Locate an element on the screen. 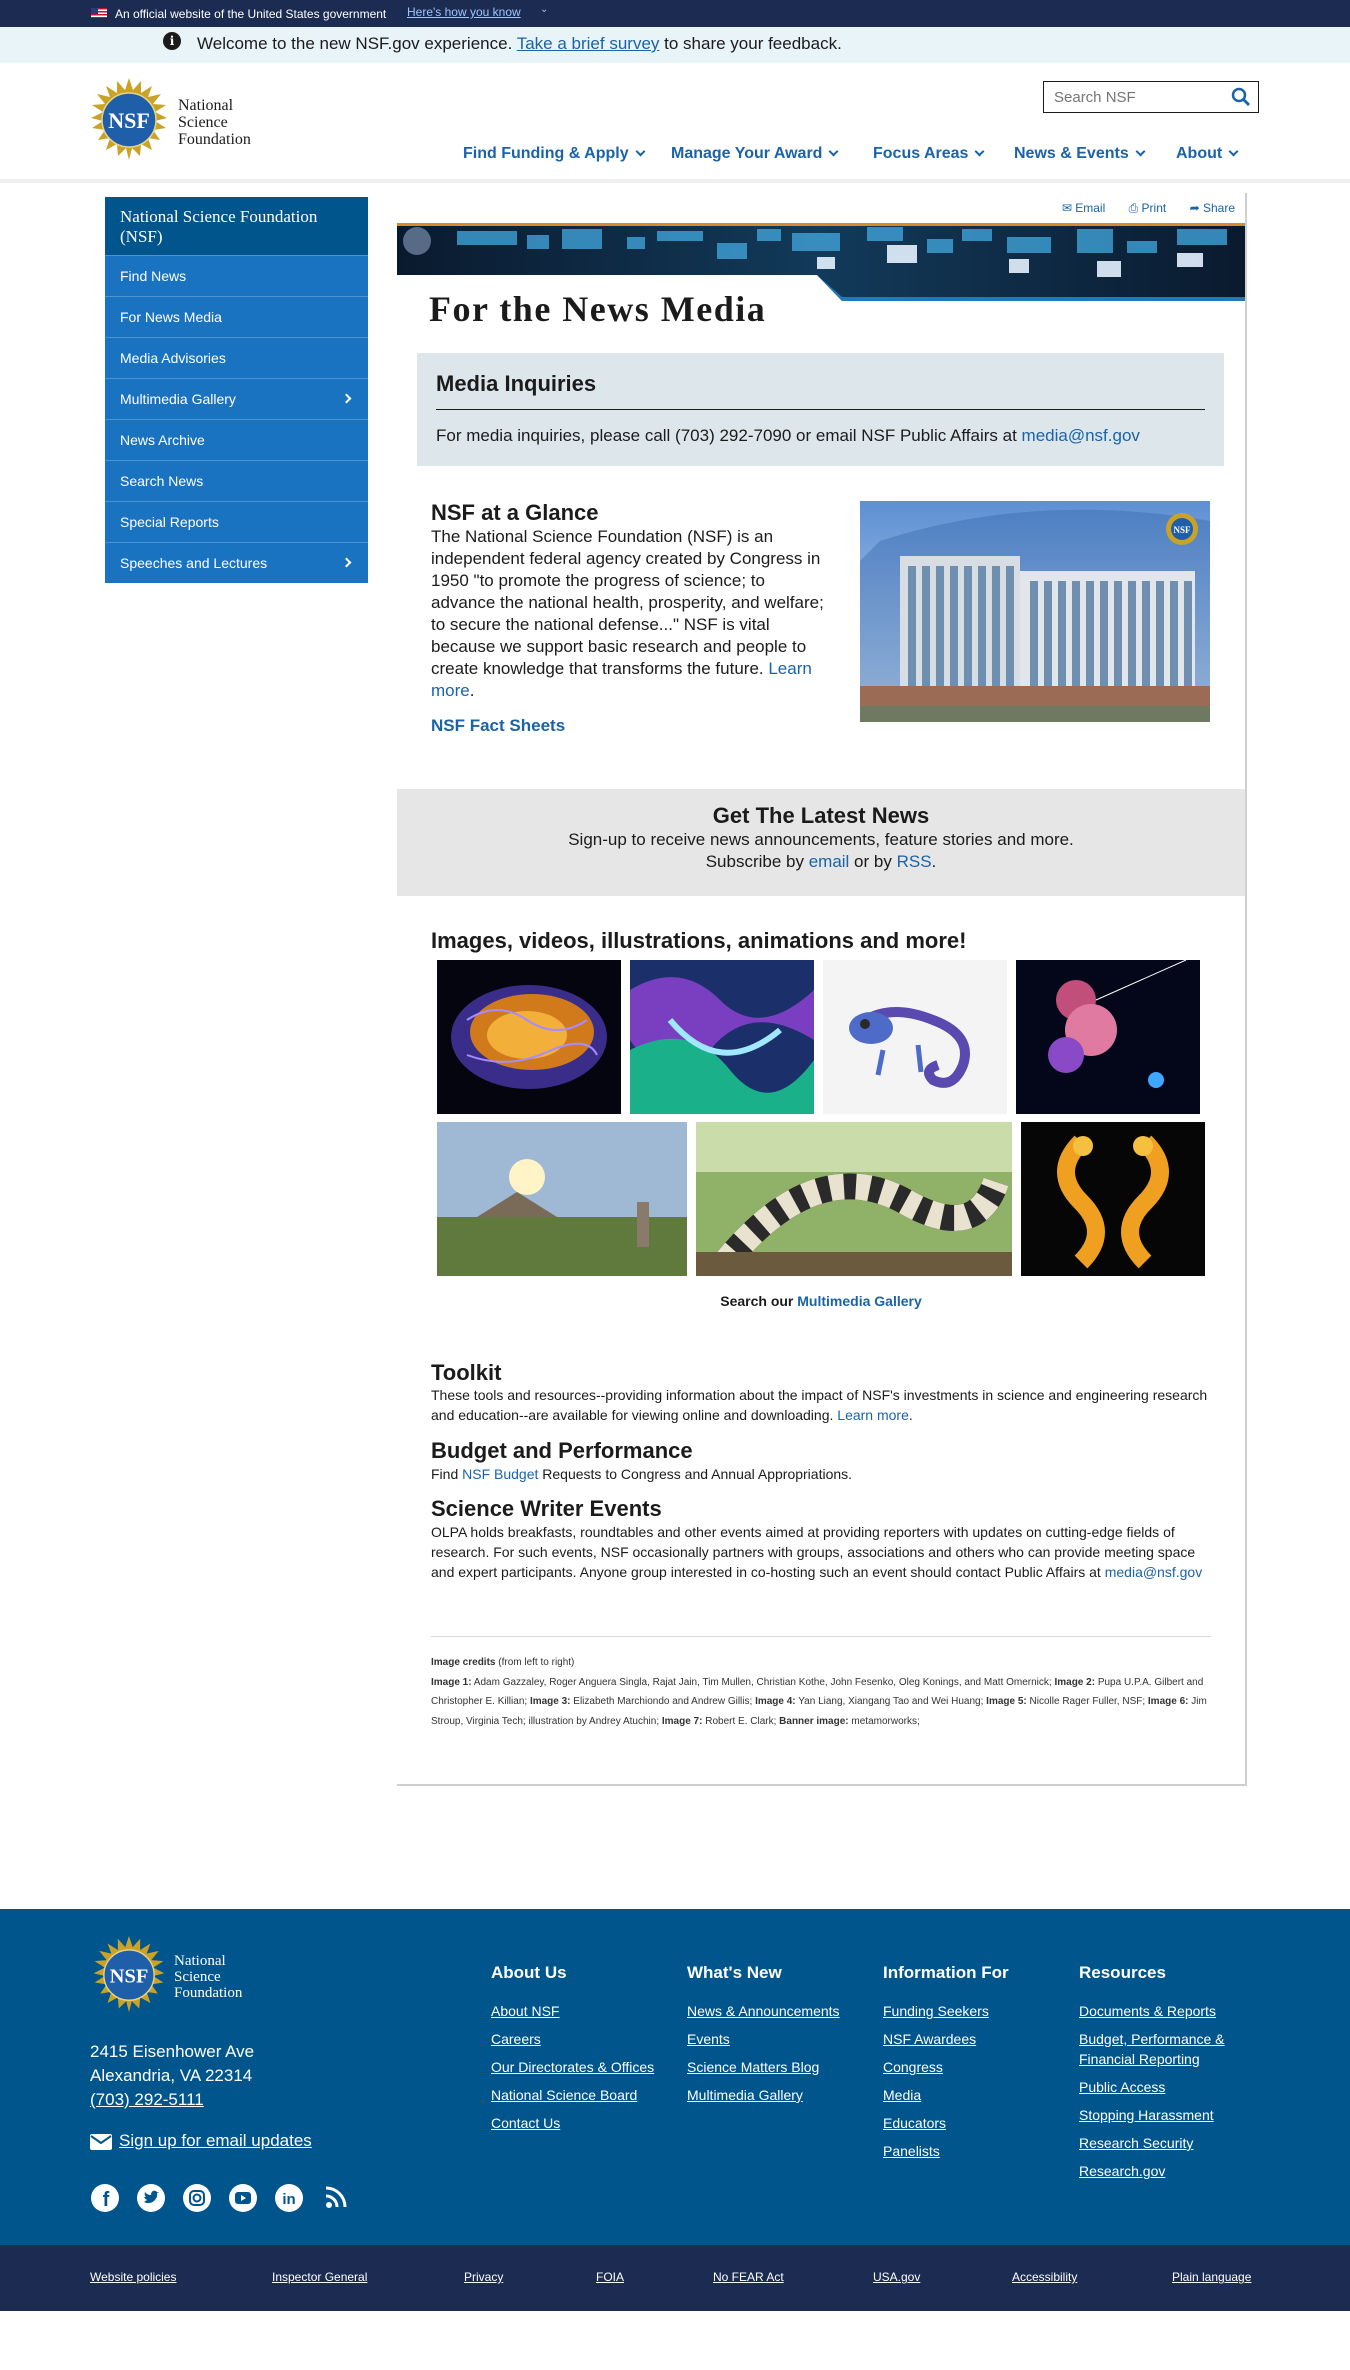  nav-label: Manage Your Award is located at coordinates (747, 153).